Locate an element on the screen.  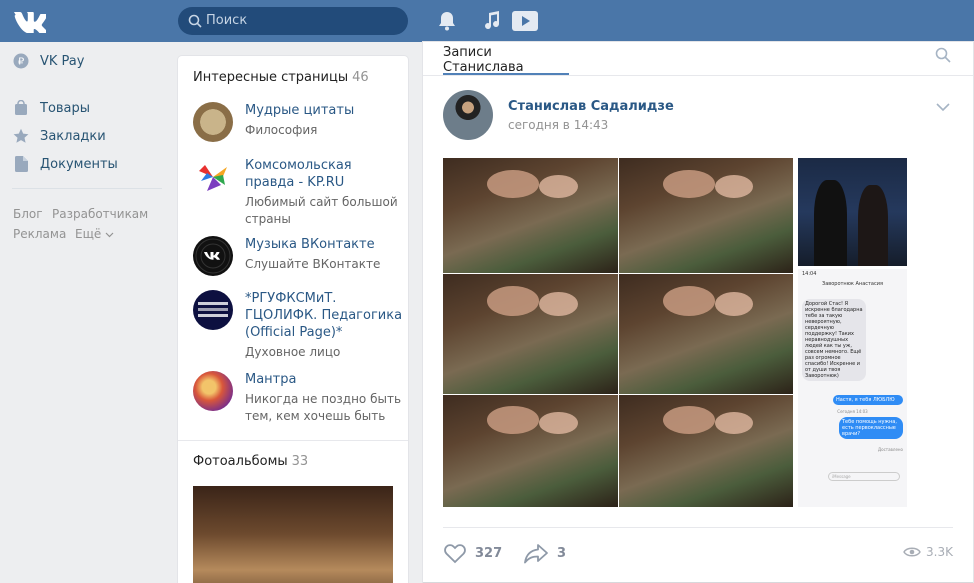
sidebar-item-label: VK Pay is located at coordinates (62, 61).